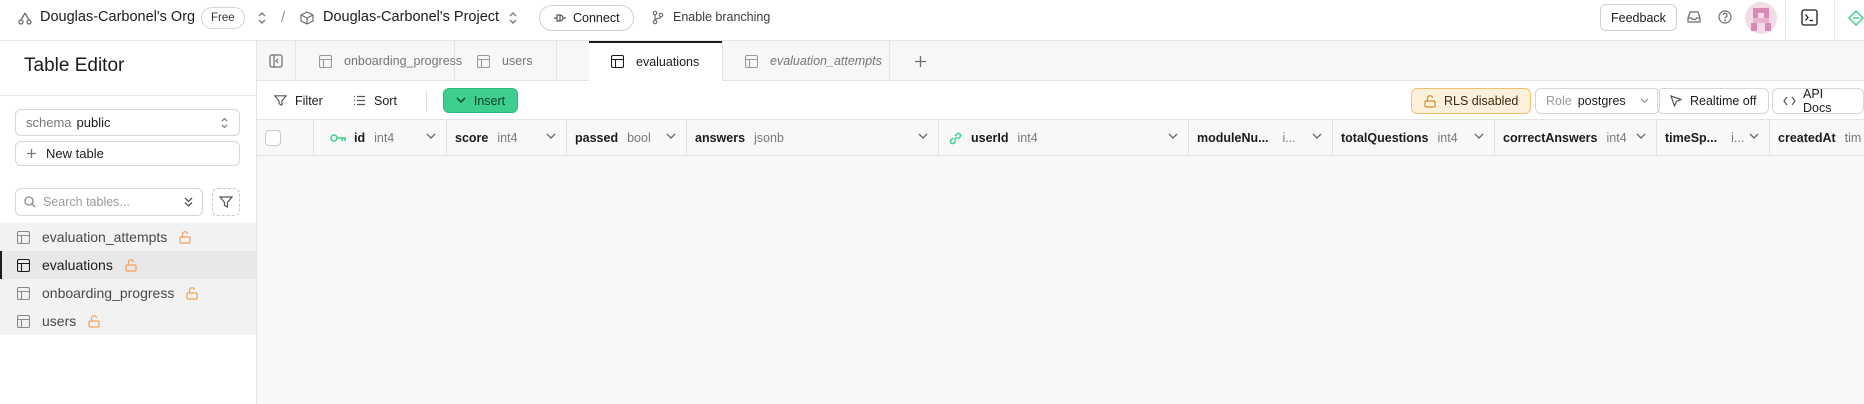  What do you see at coordinates (1064, 138) in the screenshot?
I see `column-header-userid: userId int4` at bounding box center [1064, 138].